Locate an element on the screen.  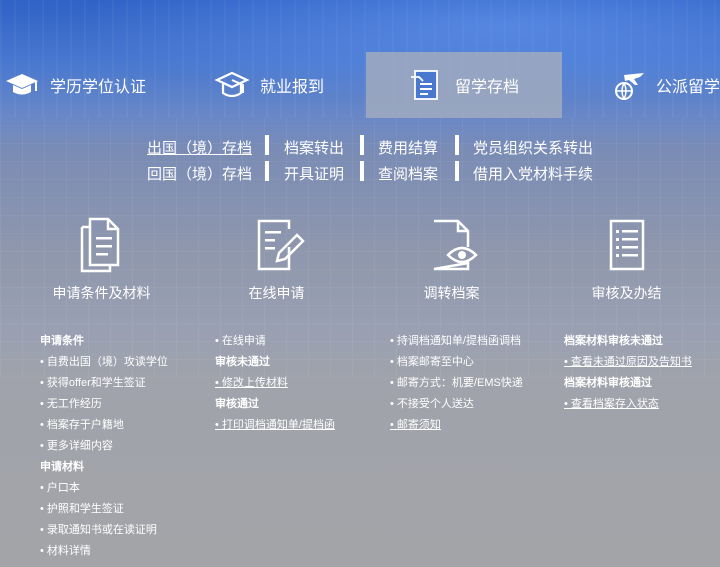
link-archive-transfer-out: 档案转出 is located at coordinates (314, 147).